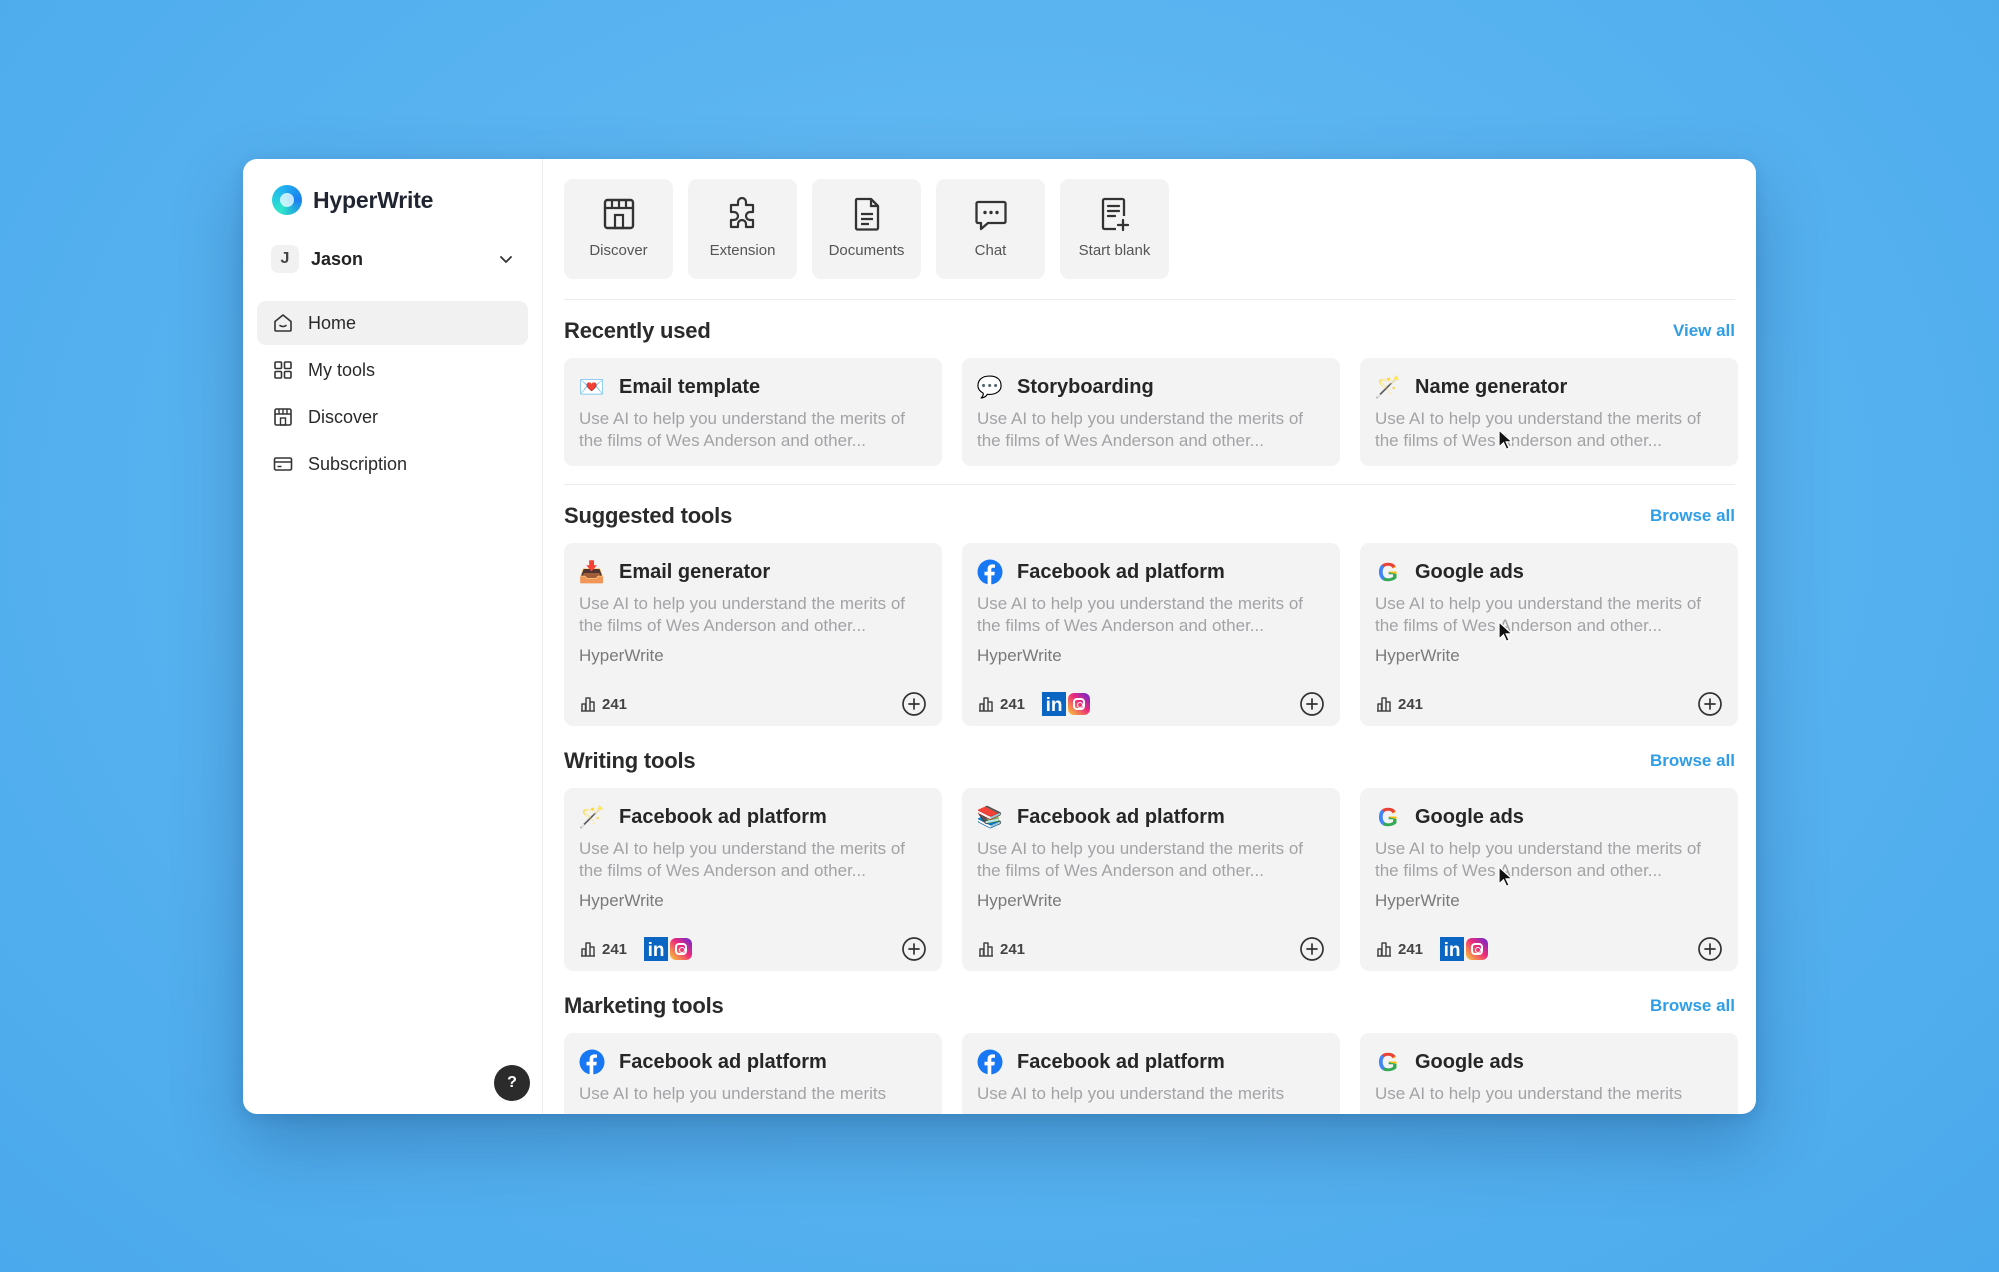  What do you see at coordinates (392, 417) in the screenshot?
I see `sidebar-item-discover: Discover` at bounding box center [392, 417].